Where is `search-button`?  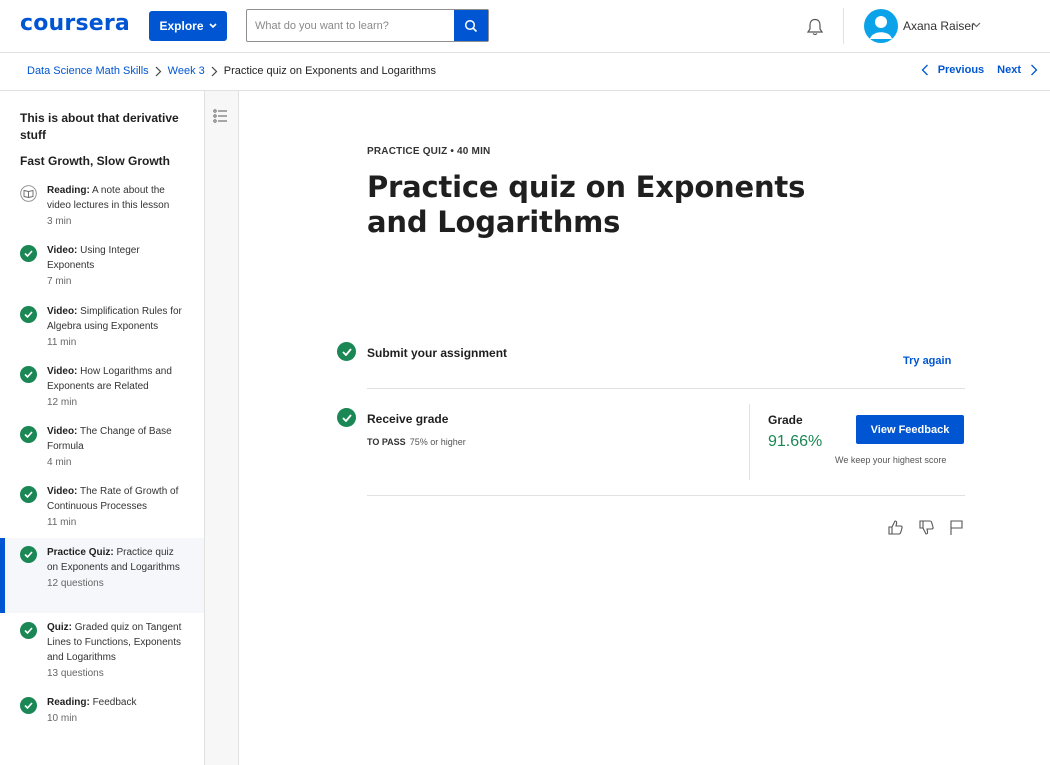 search-button is located at coordinates (471, 25).